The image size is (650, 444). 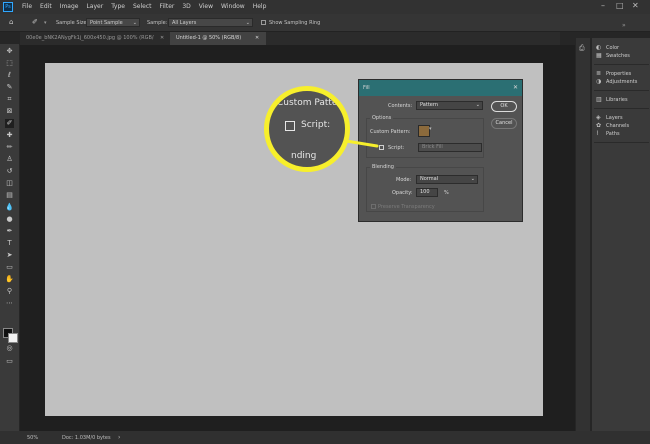 What do you see at coordinates (86, 438) in the screenshot?
I see `document-info: Doc: 1.03M/0 bytes` at bounding box center [86, 438].